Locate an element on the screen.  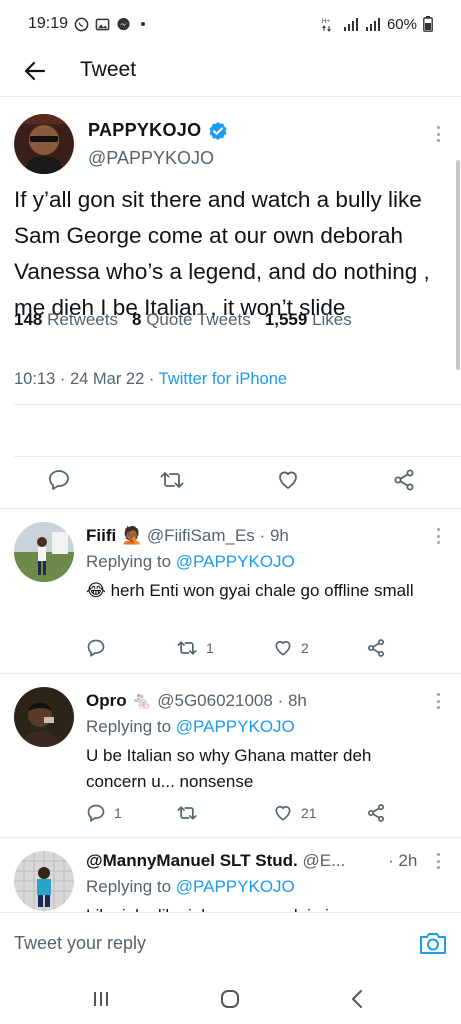
reply-actions: 1 2 is located at coordinates (256, 652).